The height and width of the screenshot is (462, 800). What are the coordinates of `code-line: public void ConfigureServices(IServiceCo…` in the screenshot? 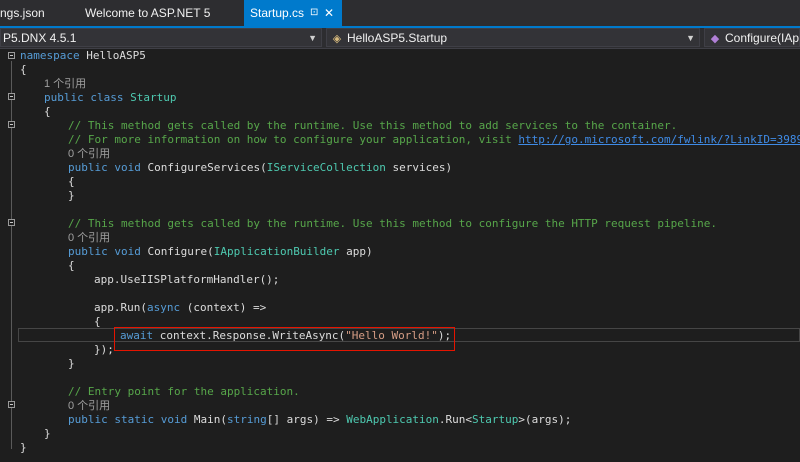 It's located at (260, 168).